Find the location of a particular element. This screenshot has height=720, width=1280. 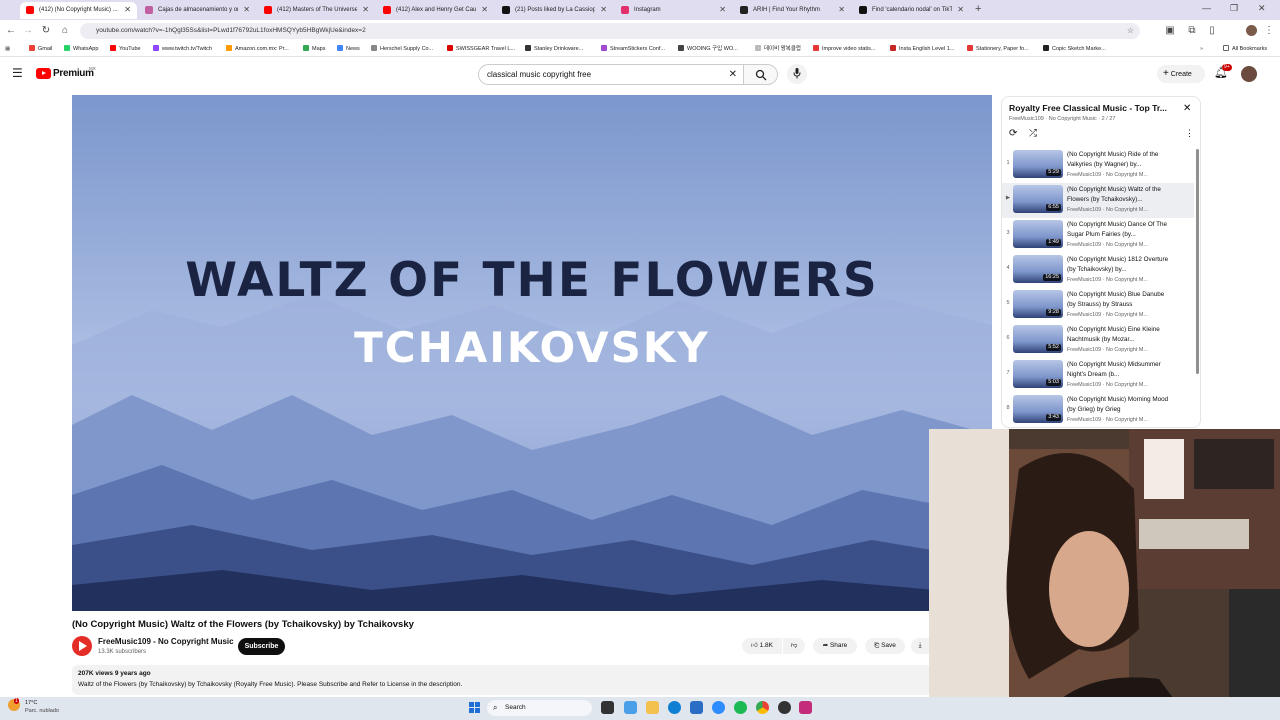

tab-title: Find 'calendario nodal' on TikTok is located at coordinates (912, 10).